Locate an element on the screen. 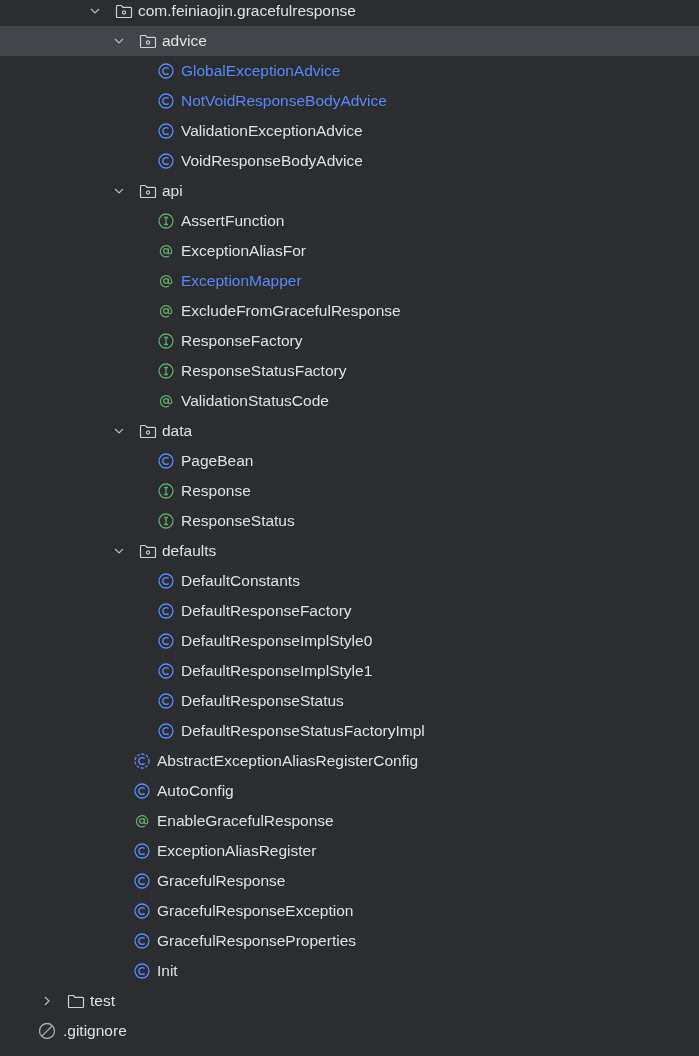 This screenshot has width=699, height=1056. tree-item: DefaultResponseStatusFactoryImpl is located at coordinates (349, 731).